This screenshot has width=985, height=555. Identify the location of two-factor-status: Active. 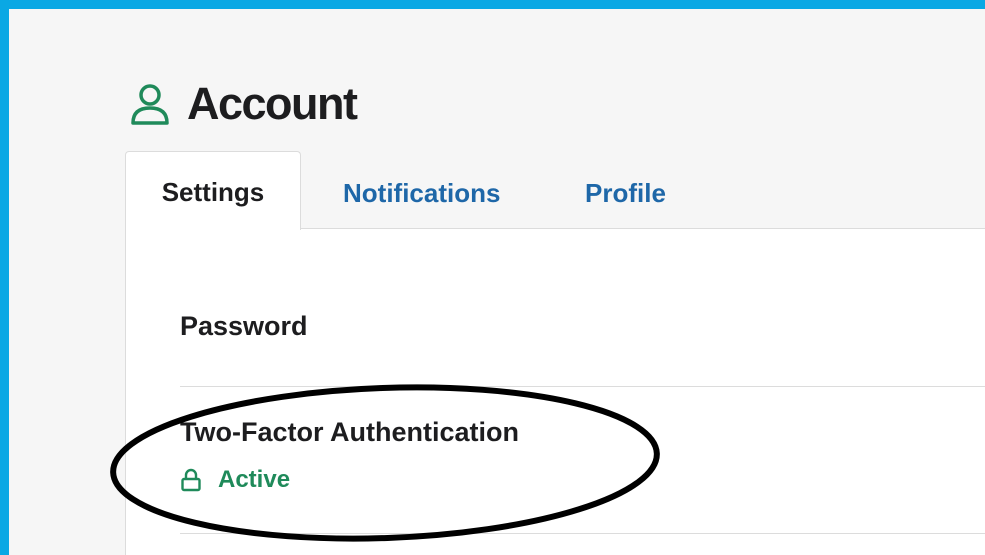
(582, 480).